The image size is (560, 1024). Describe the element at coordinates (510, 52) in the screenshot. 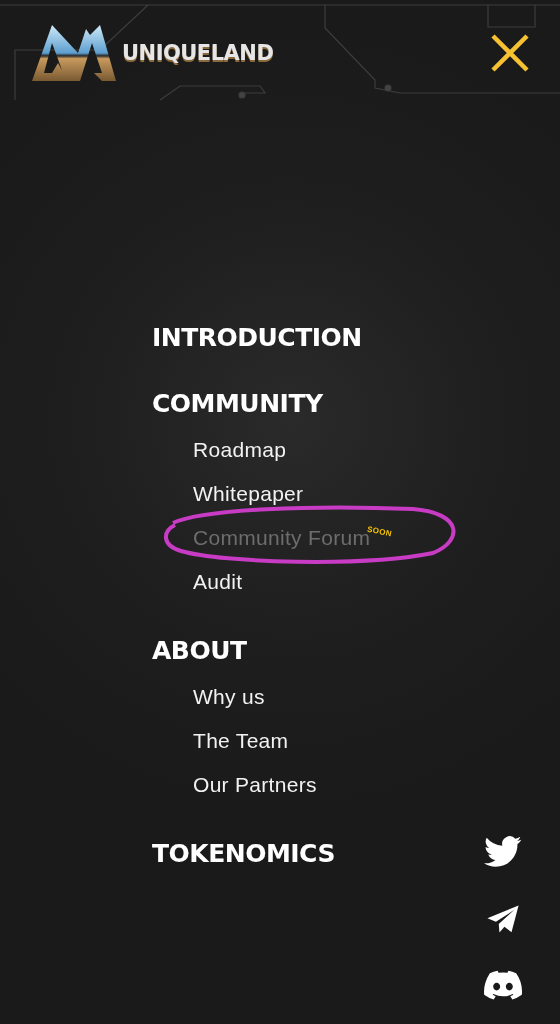

I see `close-icon` at that location.